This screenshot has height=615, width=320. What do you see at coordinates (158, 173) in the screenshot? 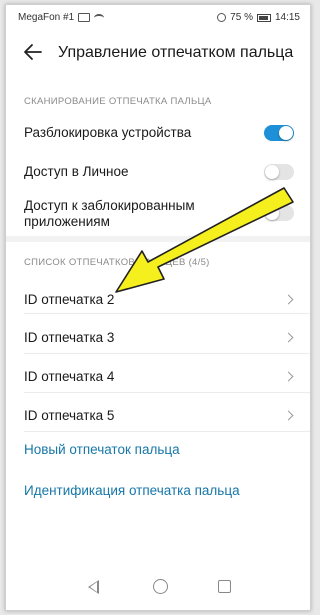
I see `setting-private-access: Доступ в Личное` at bounding box center [158, 173].